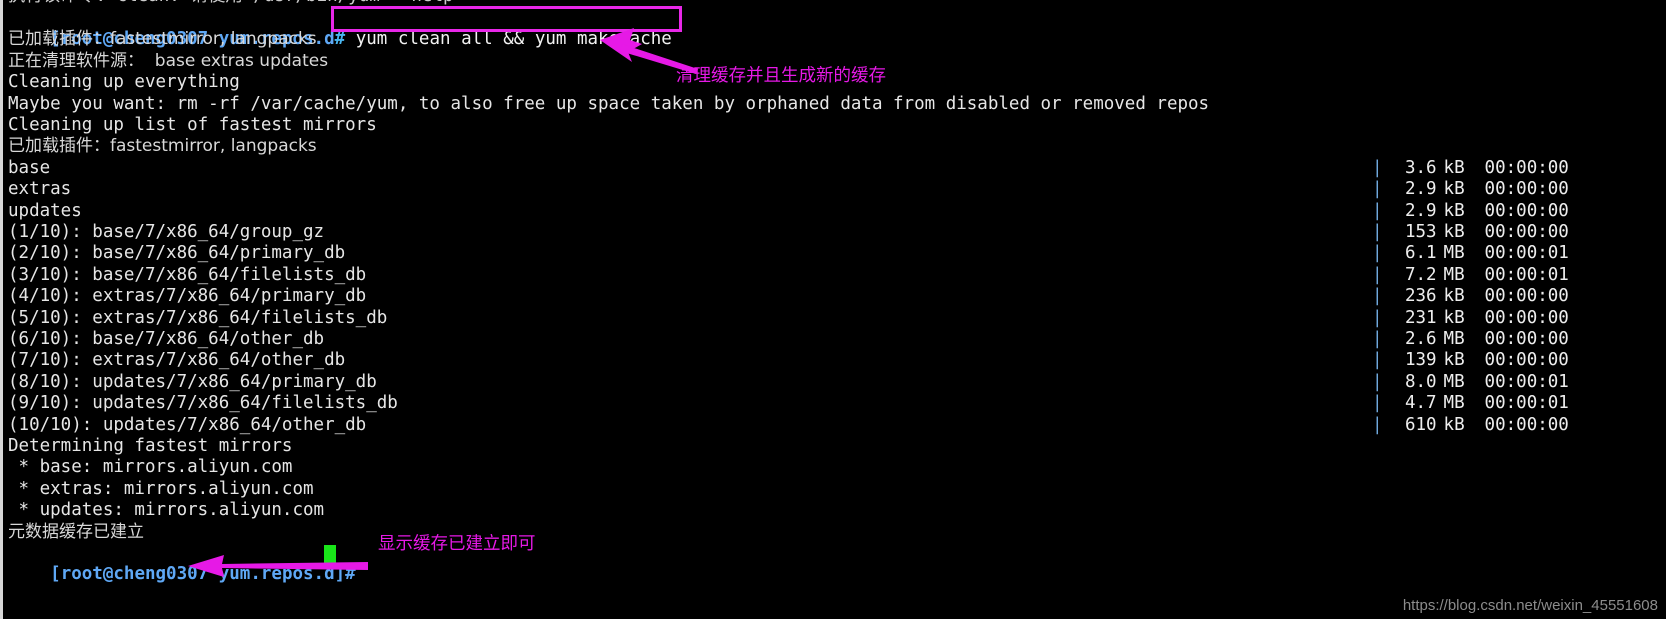 Image resolution: width=1666 pixels, height=619 pixels. I want to click on transfer-size: 2.6, so click(1420, 339).